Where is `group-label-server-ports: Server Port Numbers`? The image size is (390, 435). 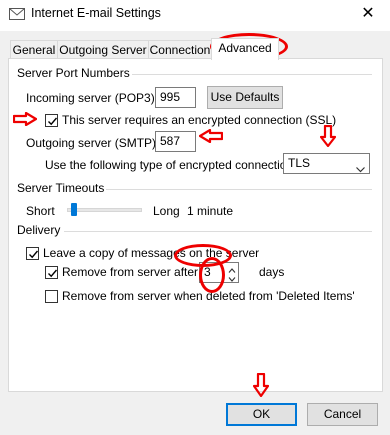
group-label-server-ports: Server Port Numbers is located at coordinates (73, 73).